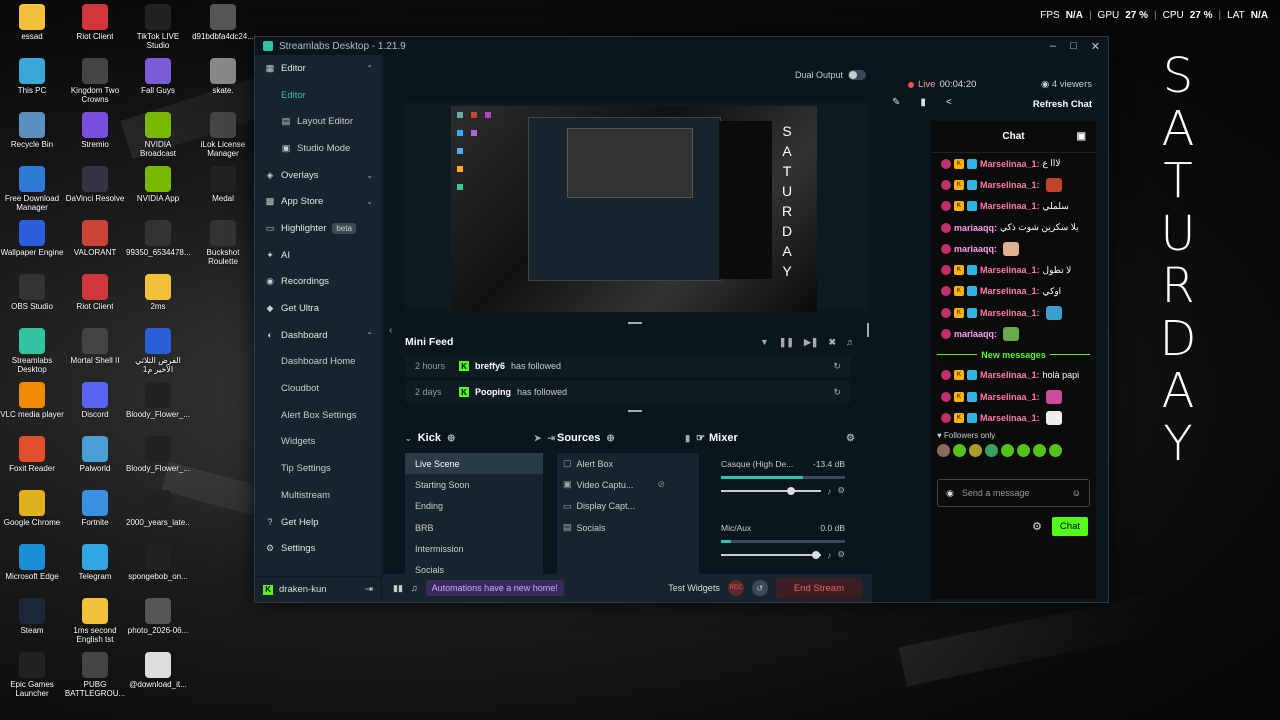 This screenshot has height=720, width=1280. Describe the element at coordinates (318, 548) in the screenshot. I see `nav-item-settings: ⚙ Settings` at that location.